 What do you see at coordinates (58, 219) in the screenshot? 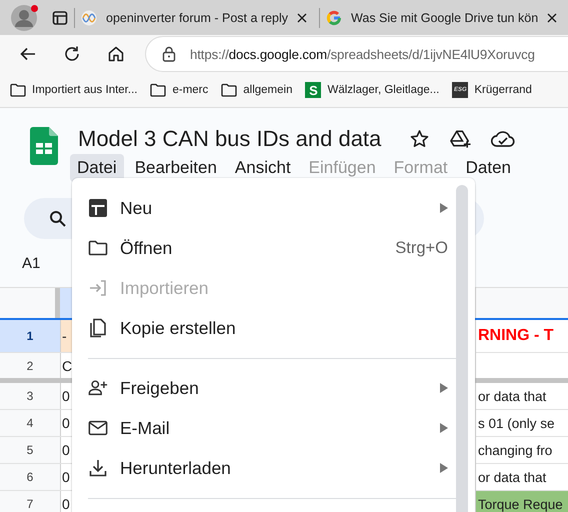
I see `search-icon` at bounding box center [58, 219].